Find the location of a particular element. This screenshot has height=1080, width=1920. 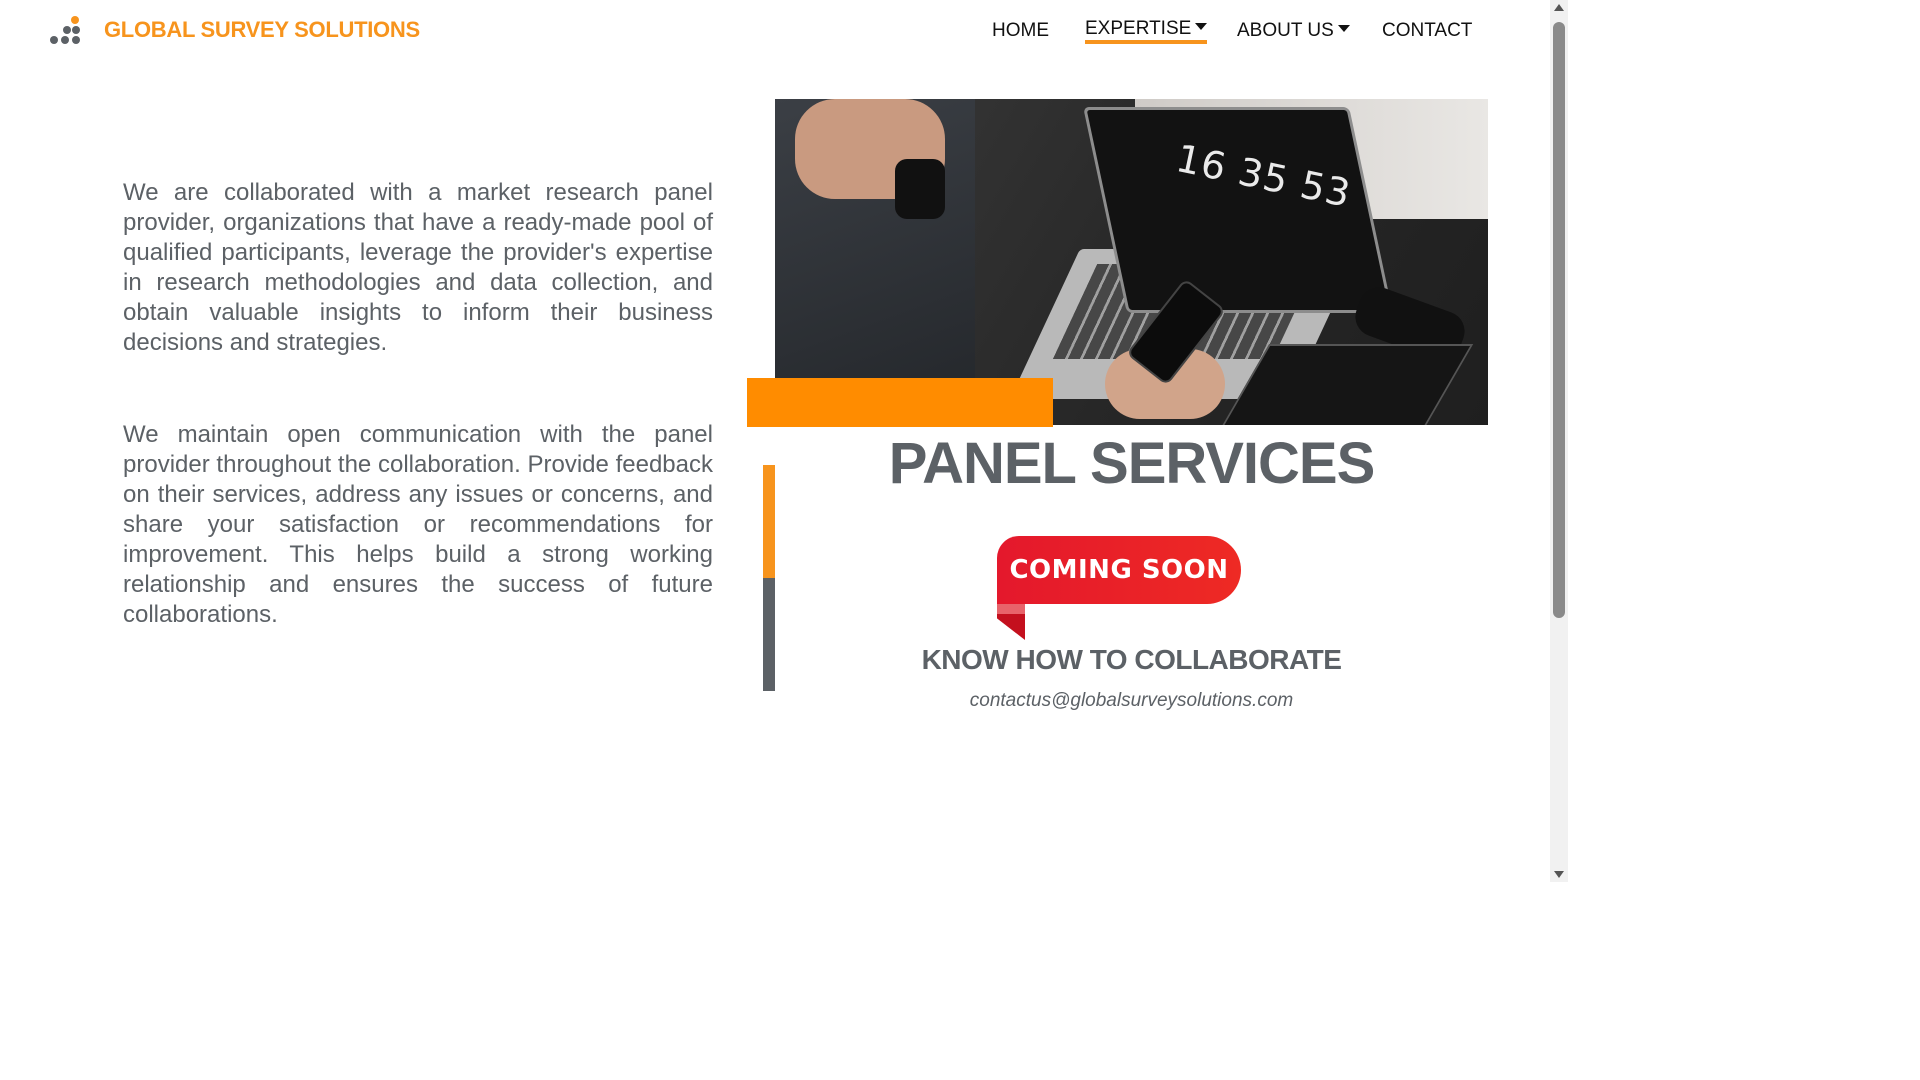

nav-about-us: ABOUT US is located at coordinates (1293, 31).